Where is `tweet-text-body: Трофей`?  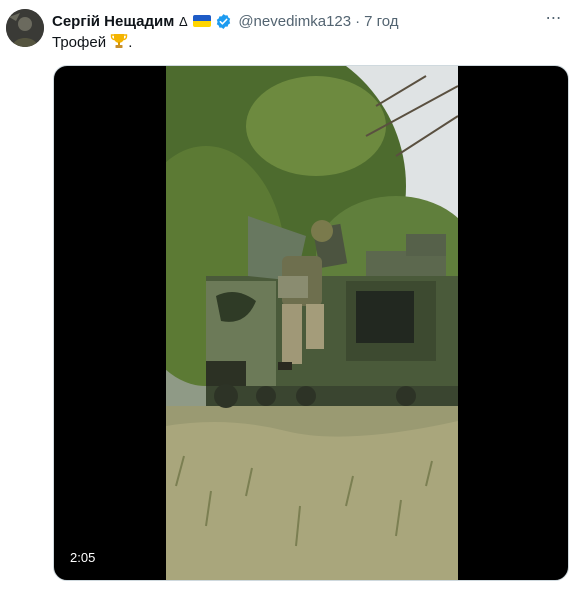
tweet-text-body: Трофей is located at coordinates (79, 42).